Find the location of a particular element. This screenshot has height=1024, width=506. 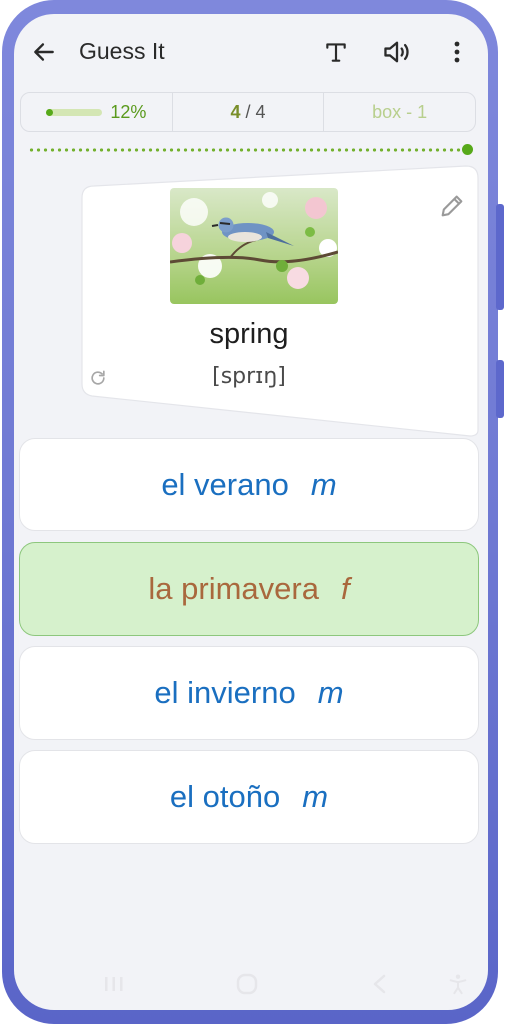

dotted-progress-line is located at coordinates (247, 150).